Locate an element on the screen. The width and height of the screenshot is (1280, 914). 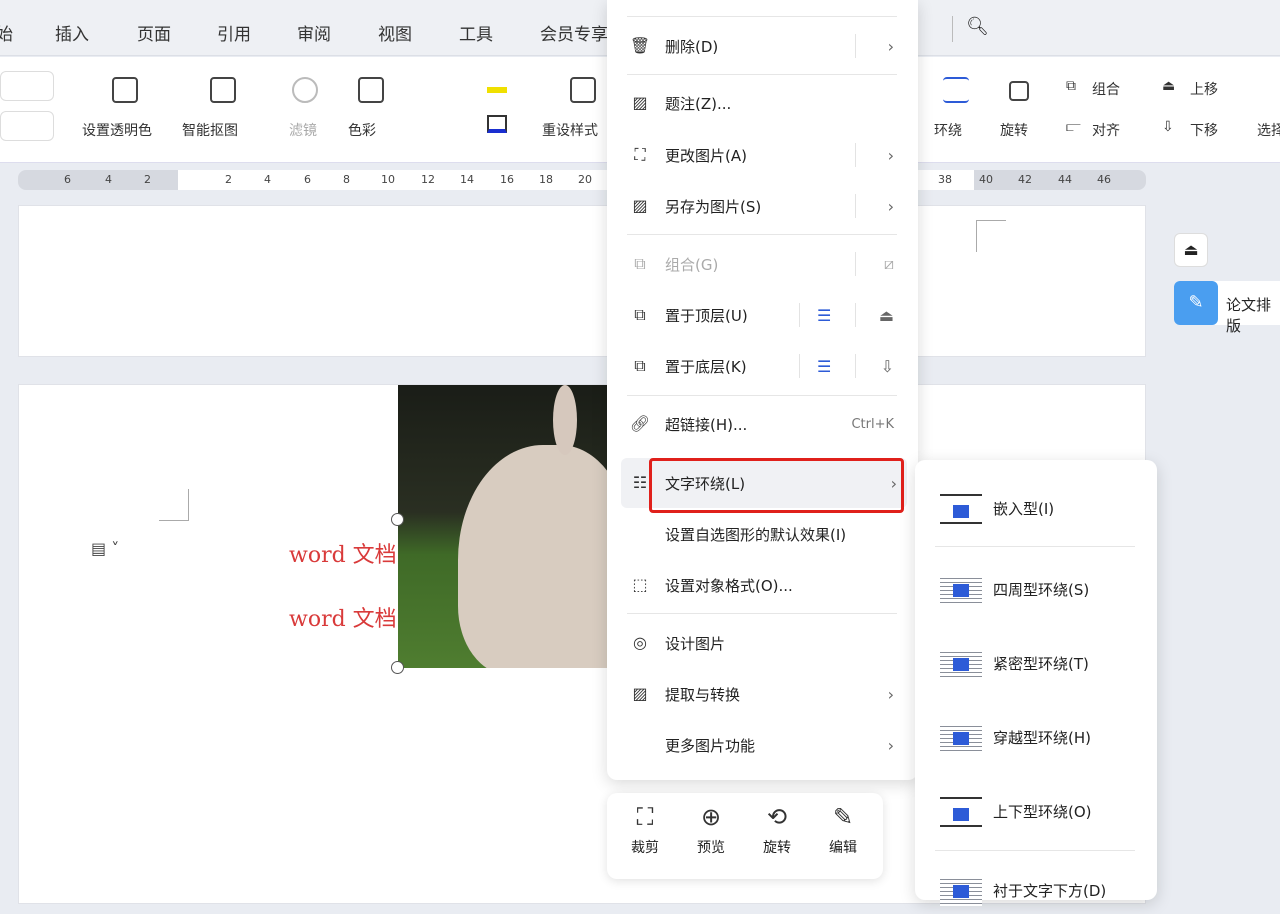
move-up-button: 上移 is located at coordinates (1204, 89).